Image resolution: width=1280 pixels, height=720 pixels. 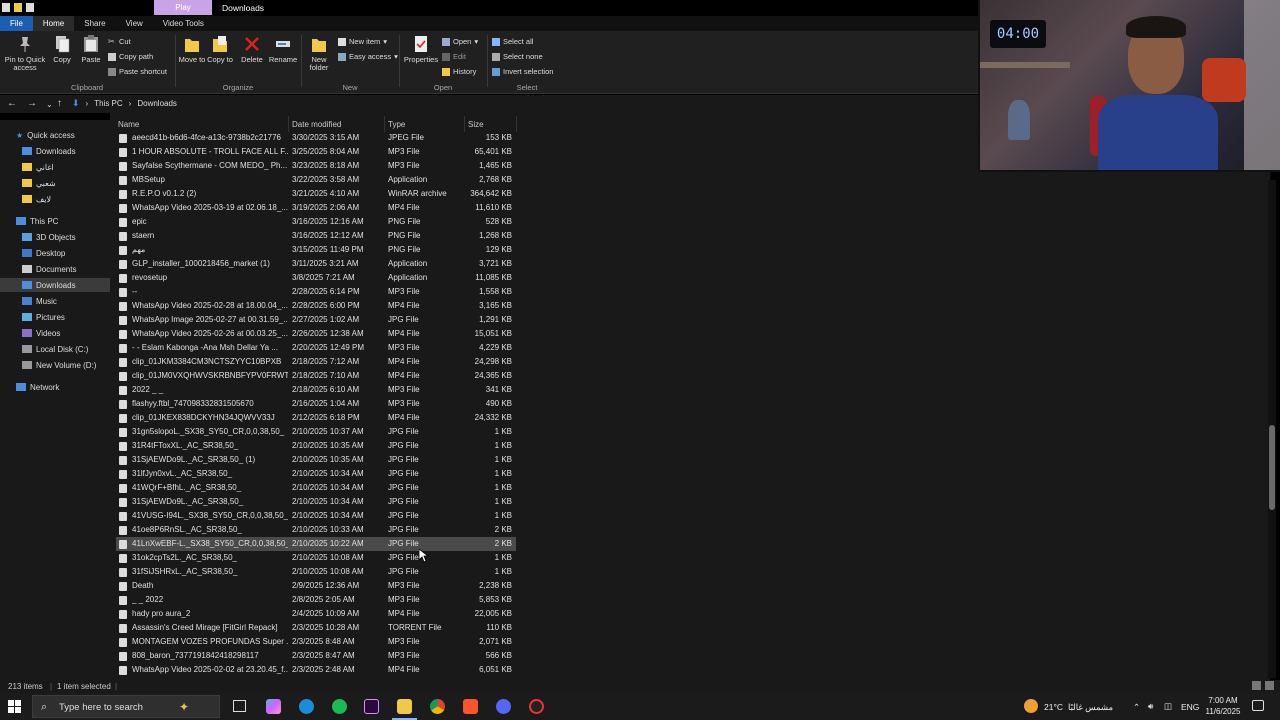 I want to click on cut-button: ✂ Cut, so click(x=119, y=41).